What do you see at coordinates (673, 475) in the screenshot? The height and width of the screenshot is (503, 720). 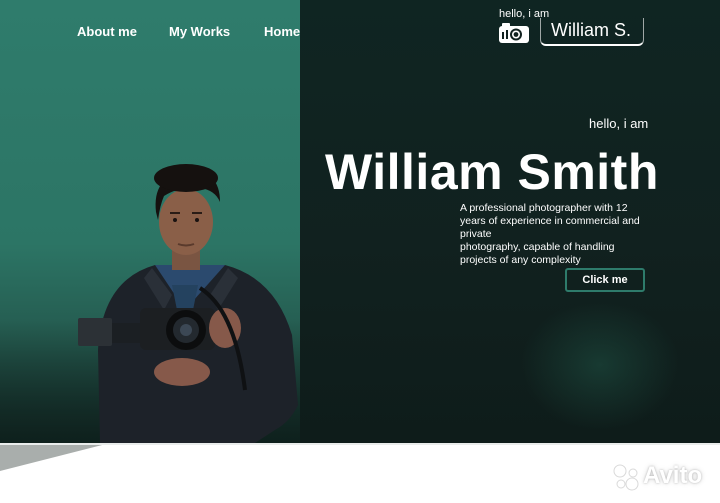 I see `watermark-text: Avito` at bounding box center [673, 475].